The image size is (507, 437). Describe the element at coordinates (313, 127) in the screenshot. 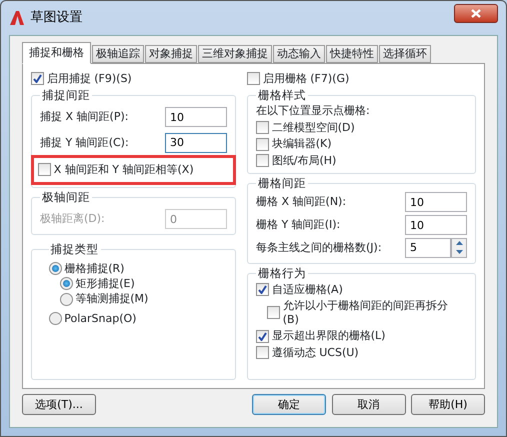

I see `checkbox-label: 二维模型空间(D)` at that location.